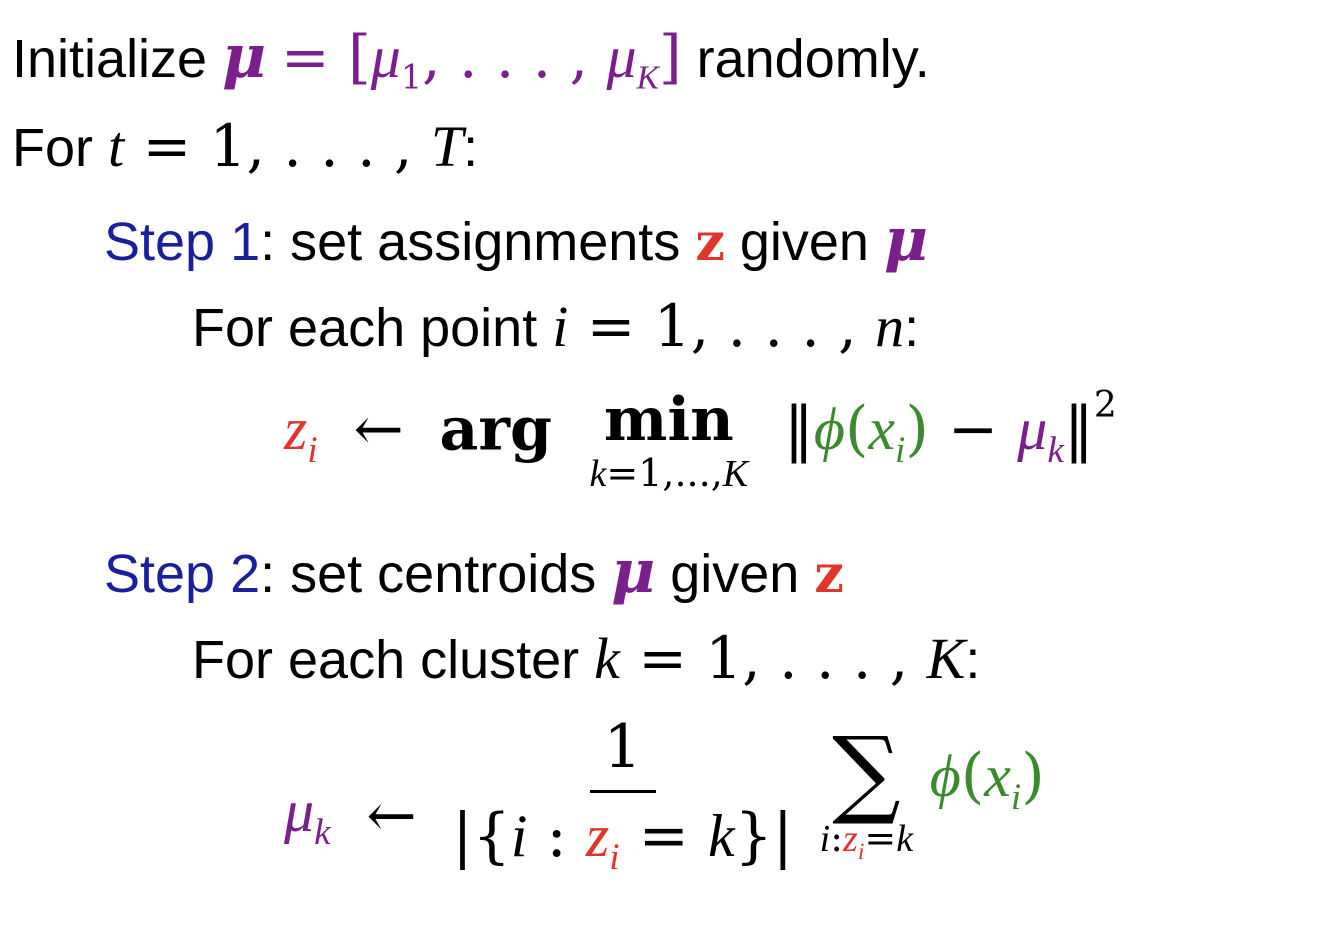  Describe the element at coordinates (780, 658) in the screenshot. I see `step2-inner-formula: k = 1, . . . , K` at that location.